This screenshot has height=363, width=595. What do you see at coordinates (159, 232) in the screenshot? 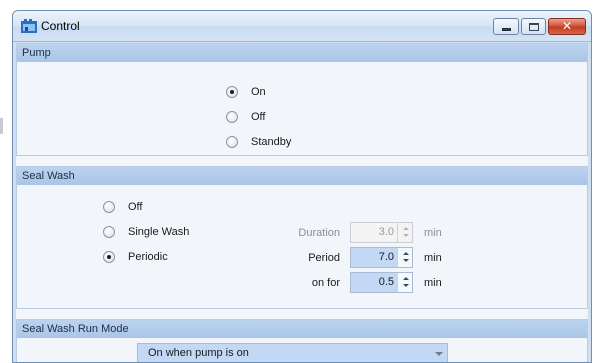
I see `seal-wash-option-label: Single Wash` at bounding box center [159, 232].